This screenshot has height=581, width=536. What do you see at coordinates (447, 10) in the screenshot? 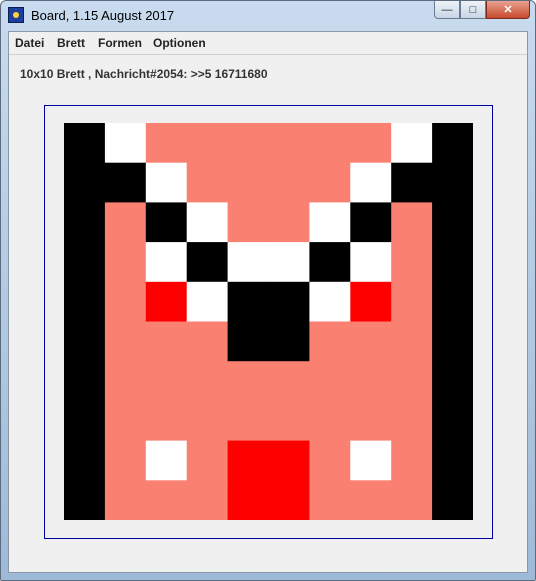
I see `minimize-button: —` at bounding box center [447, 10].